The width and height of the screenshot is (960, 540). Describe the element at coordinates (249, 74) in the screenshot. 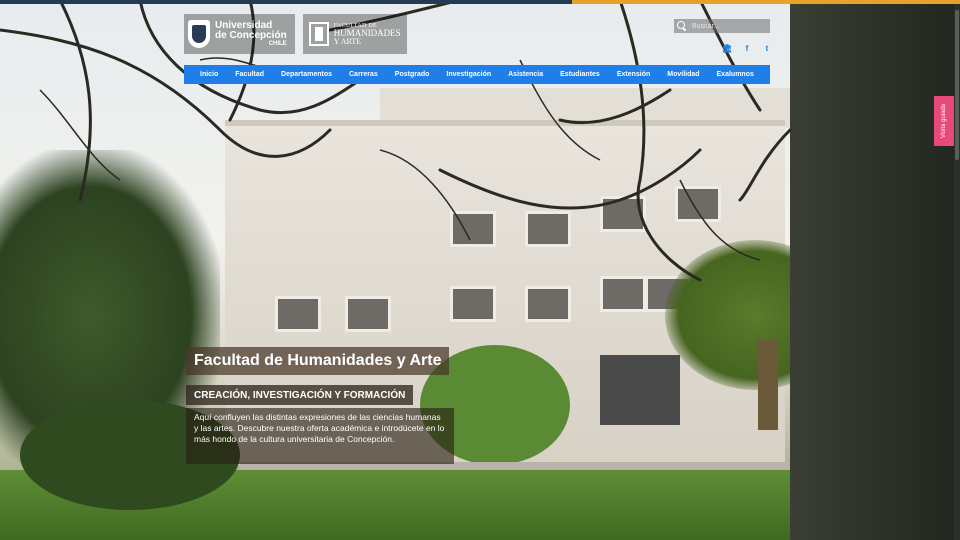

I see `nav-item-facultad: Facultad` at that location.